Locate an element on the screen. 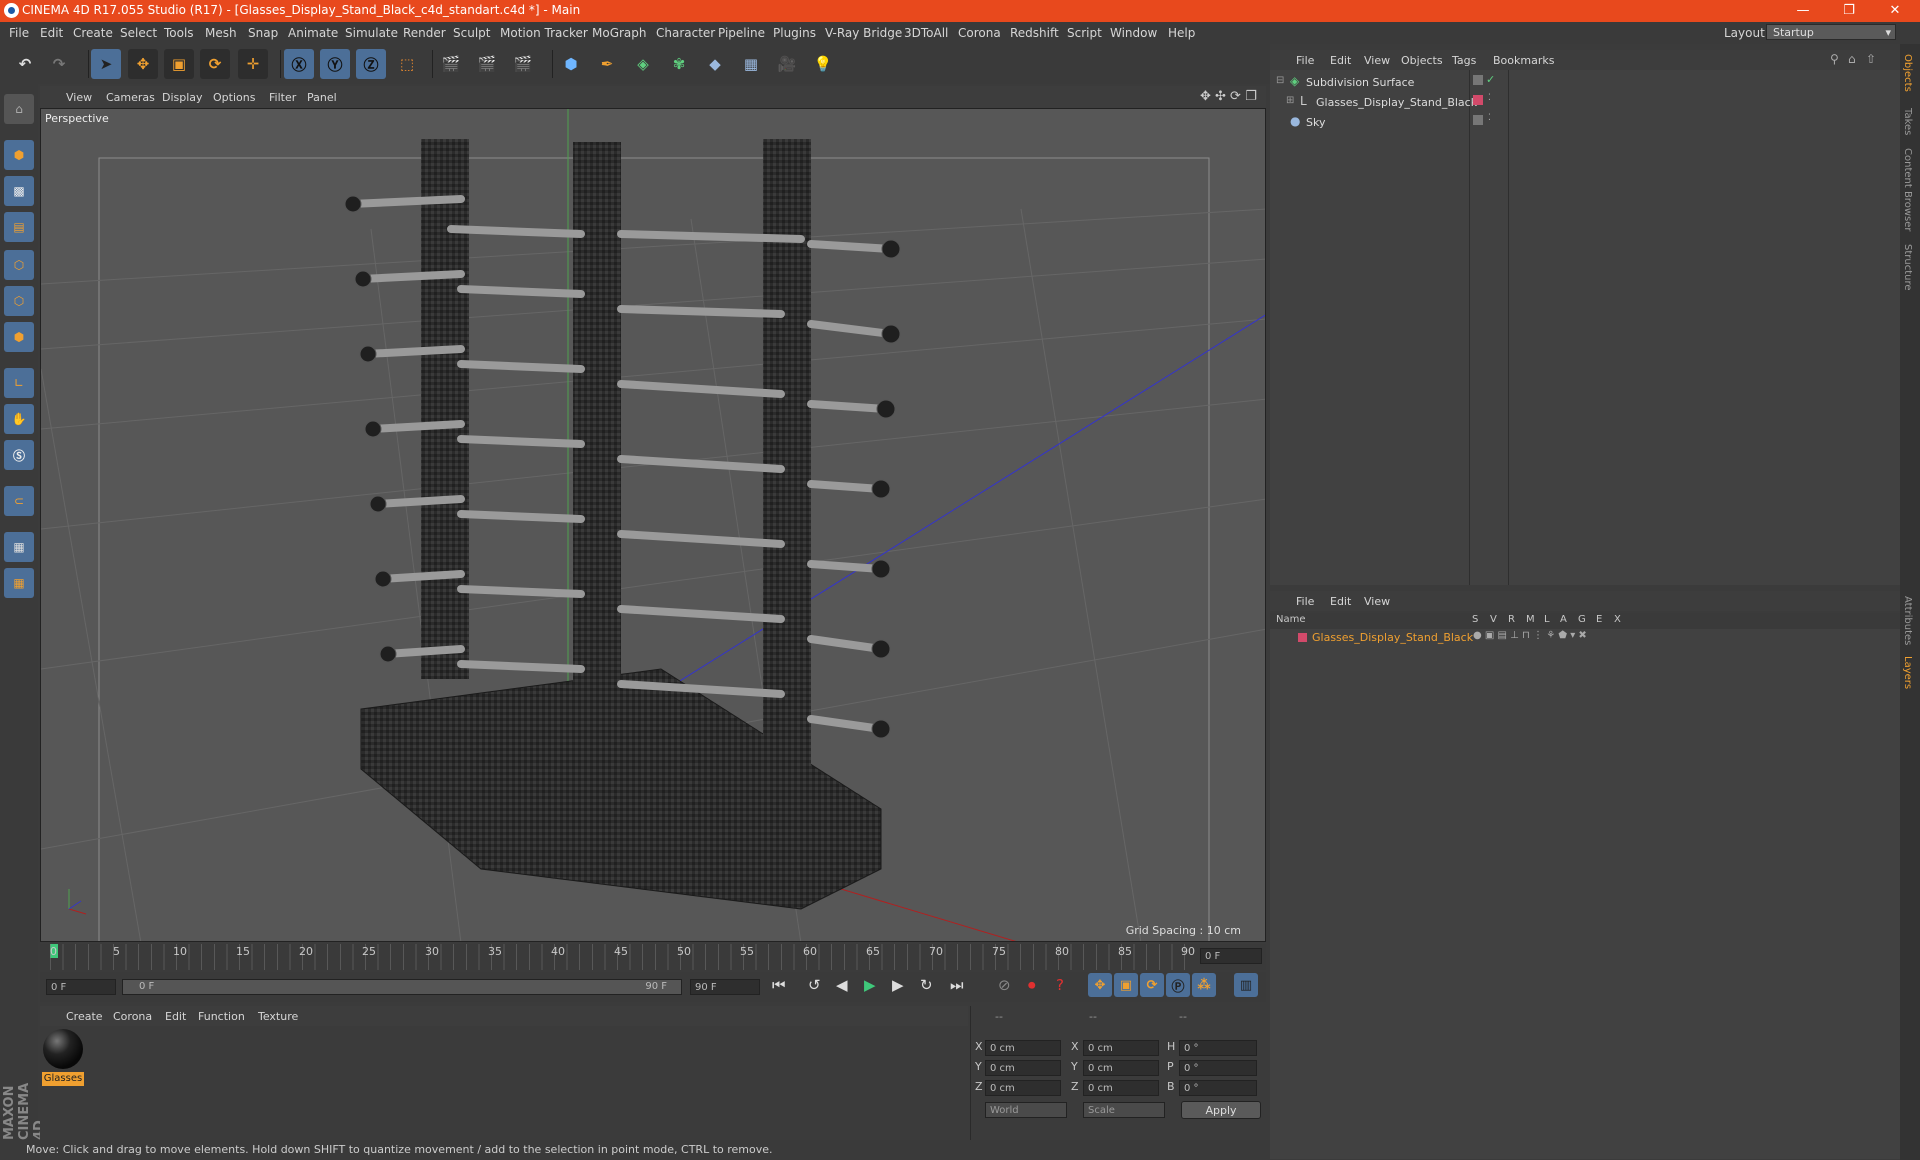 The width and height of the screenshot is (1920, 1160). layout-select: Startup ▾ is located at coordinates (1831, 32).